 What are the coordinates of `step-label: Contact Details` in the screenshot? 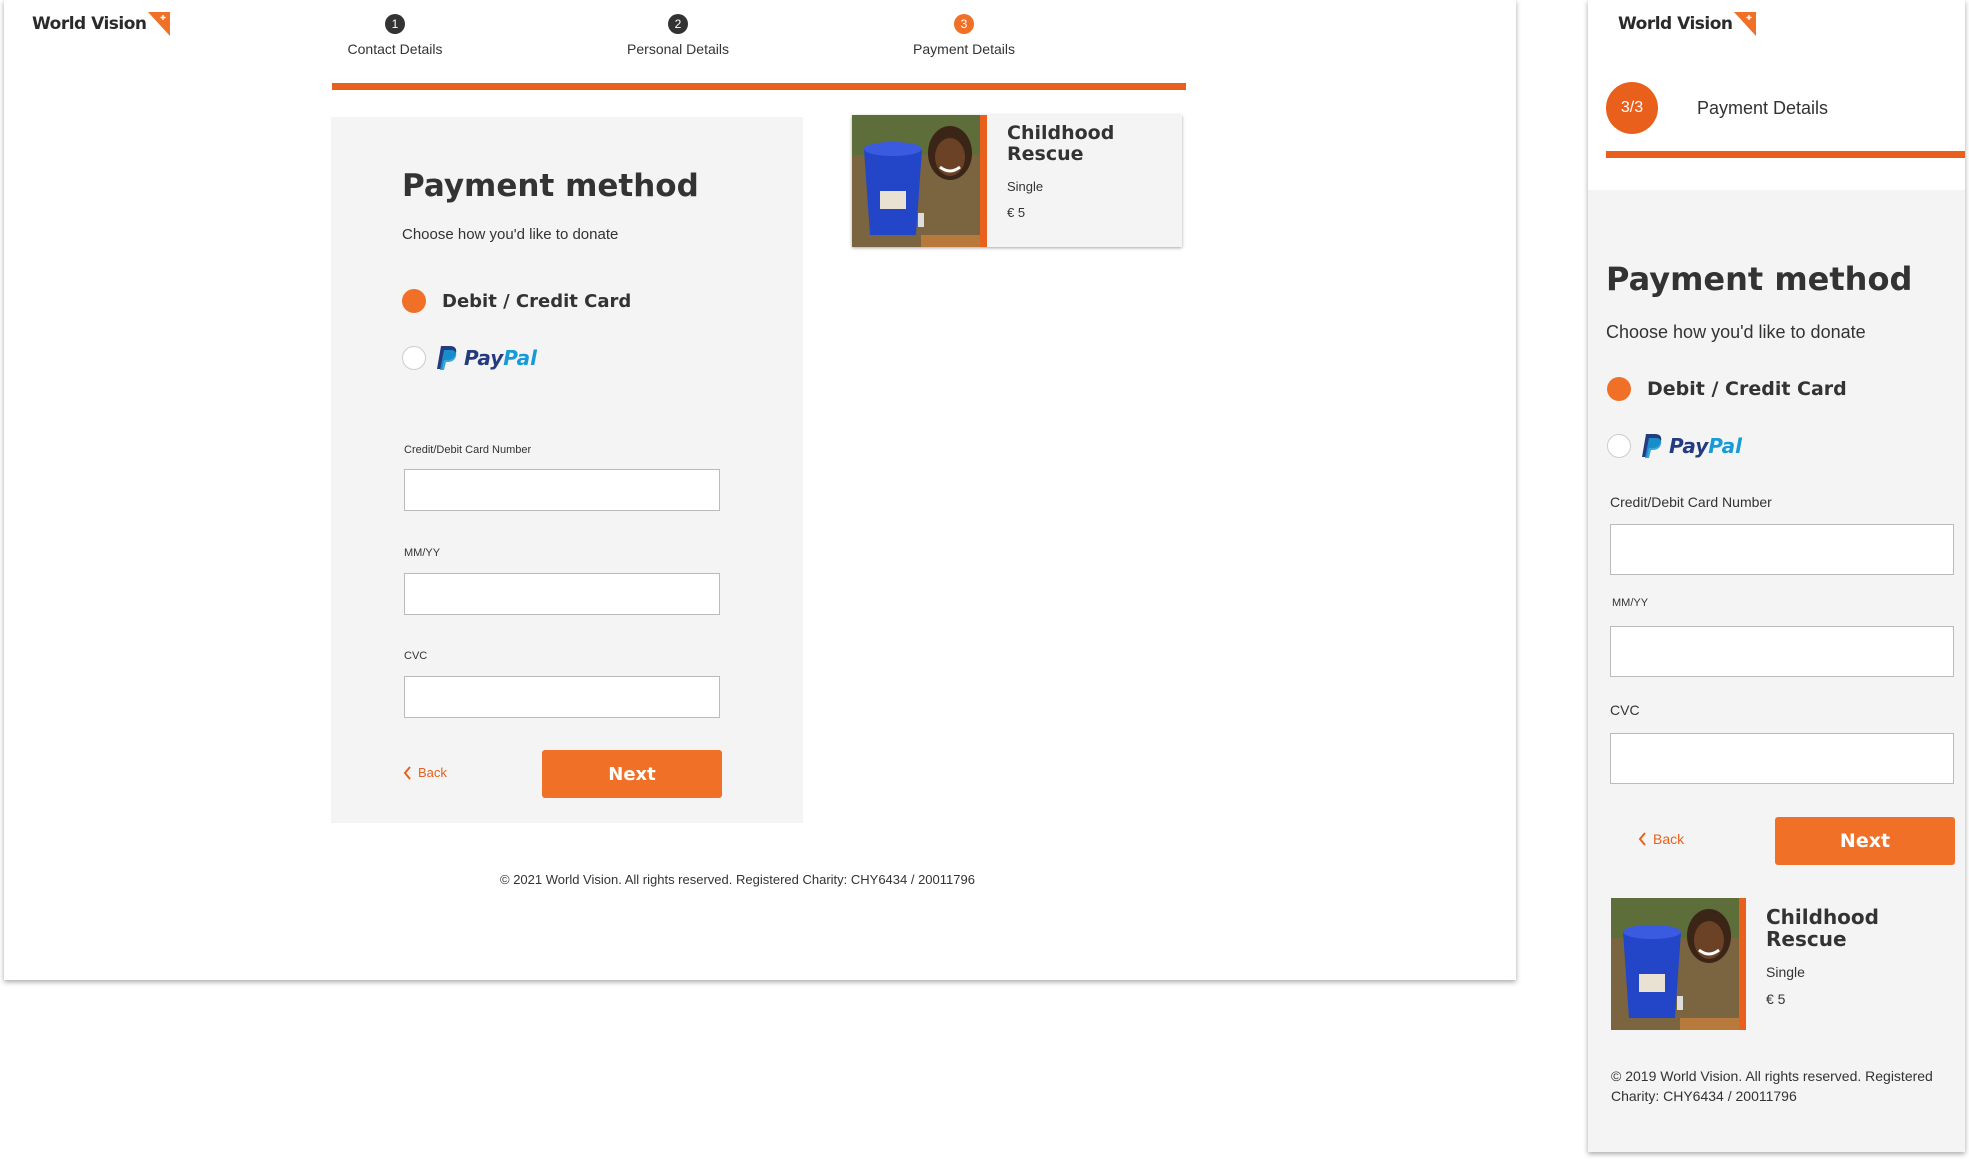 It's located at (395, 49).